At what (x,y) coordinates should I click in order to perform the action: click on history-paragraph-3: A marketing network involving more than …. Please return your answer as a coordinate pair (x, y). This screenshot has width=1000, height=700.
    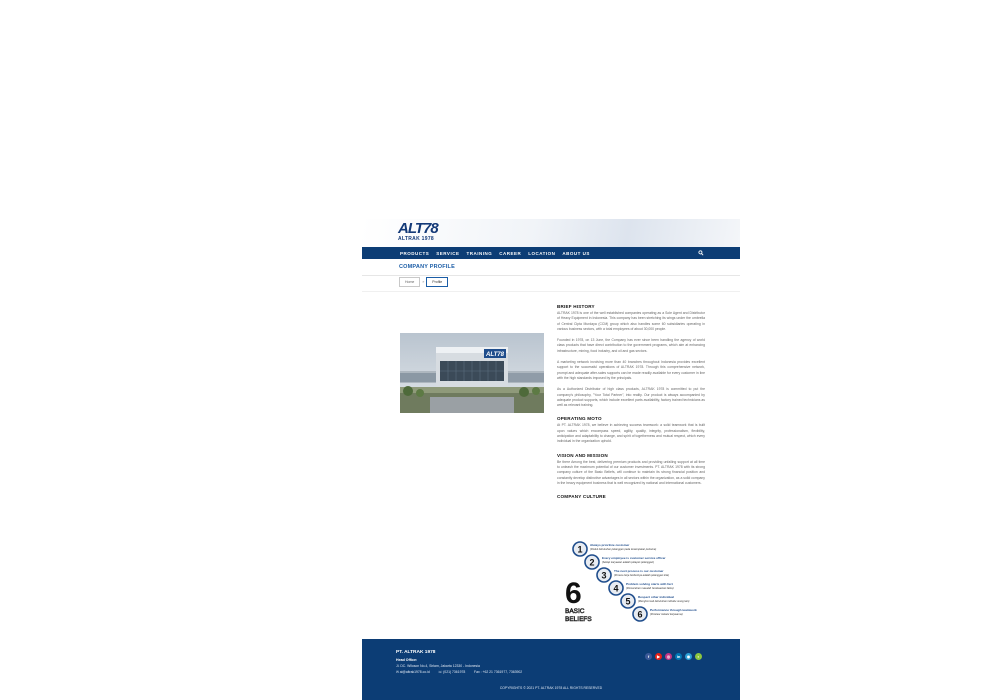
    Looking at the image, I should click on (631, 370).